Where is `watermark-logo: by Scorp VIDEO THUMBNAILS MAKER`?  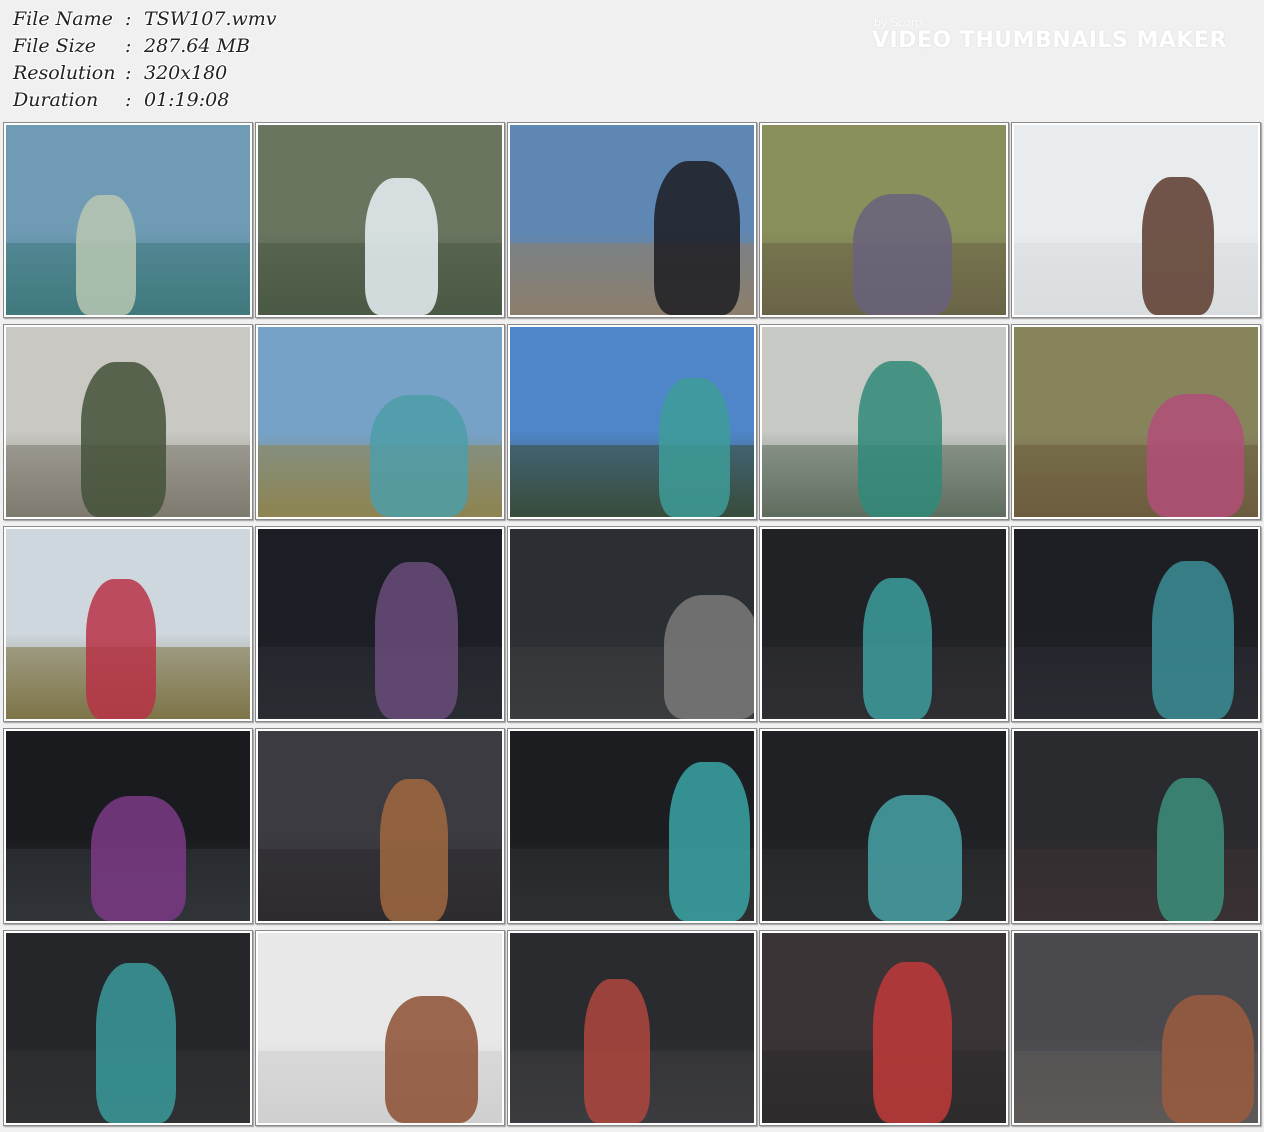
watermark-logo: by Scorp VIDEO THUMBNAILS MAKER is located at coordinates (1049, 34).